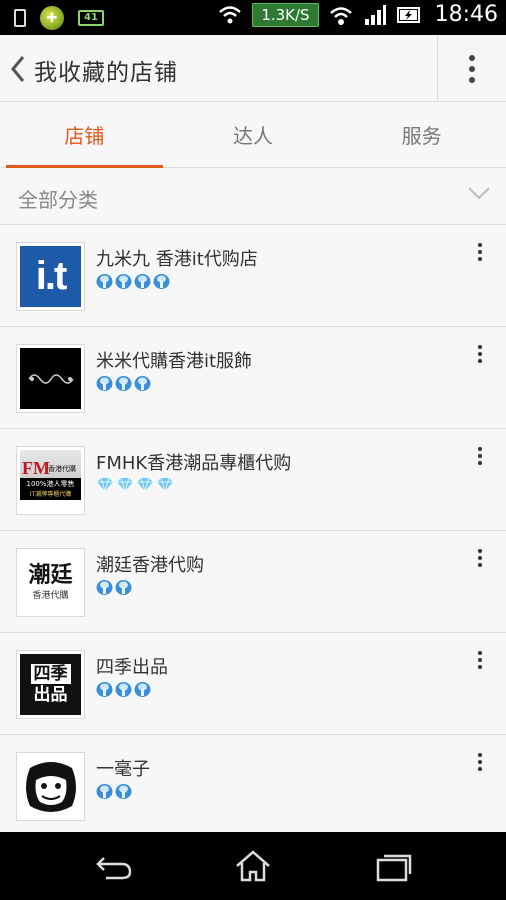 This screenshot has height=900, width=506. Describe the element at coordinates (177, 259) in the screenshot. I see `shop-name: 九米九 香港it代购店` at that location.